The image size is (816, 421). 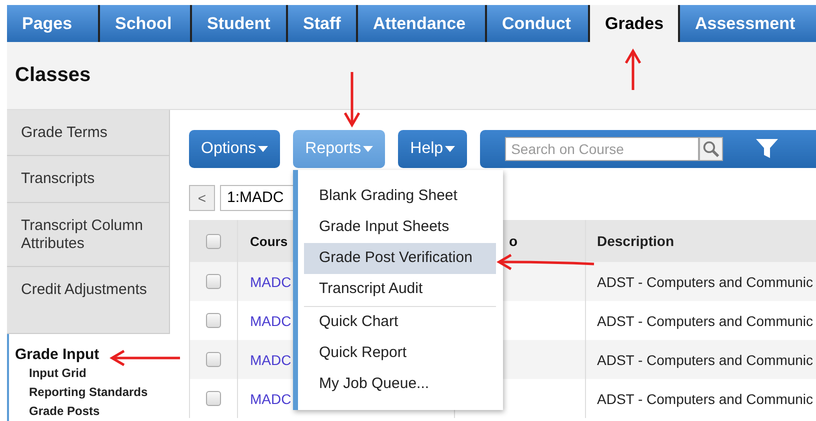 What do you see at coordinates (88, 300) in the screenshot?
I see `sidebar-item: Credit Adjustments` at bounding box center [88, 300].